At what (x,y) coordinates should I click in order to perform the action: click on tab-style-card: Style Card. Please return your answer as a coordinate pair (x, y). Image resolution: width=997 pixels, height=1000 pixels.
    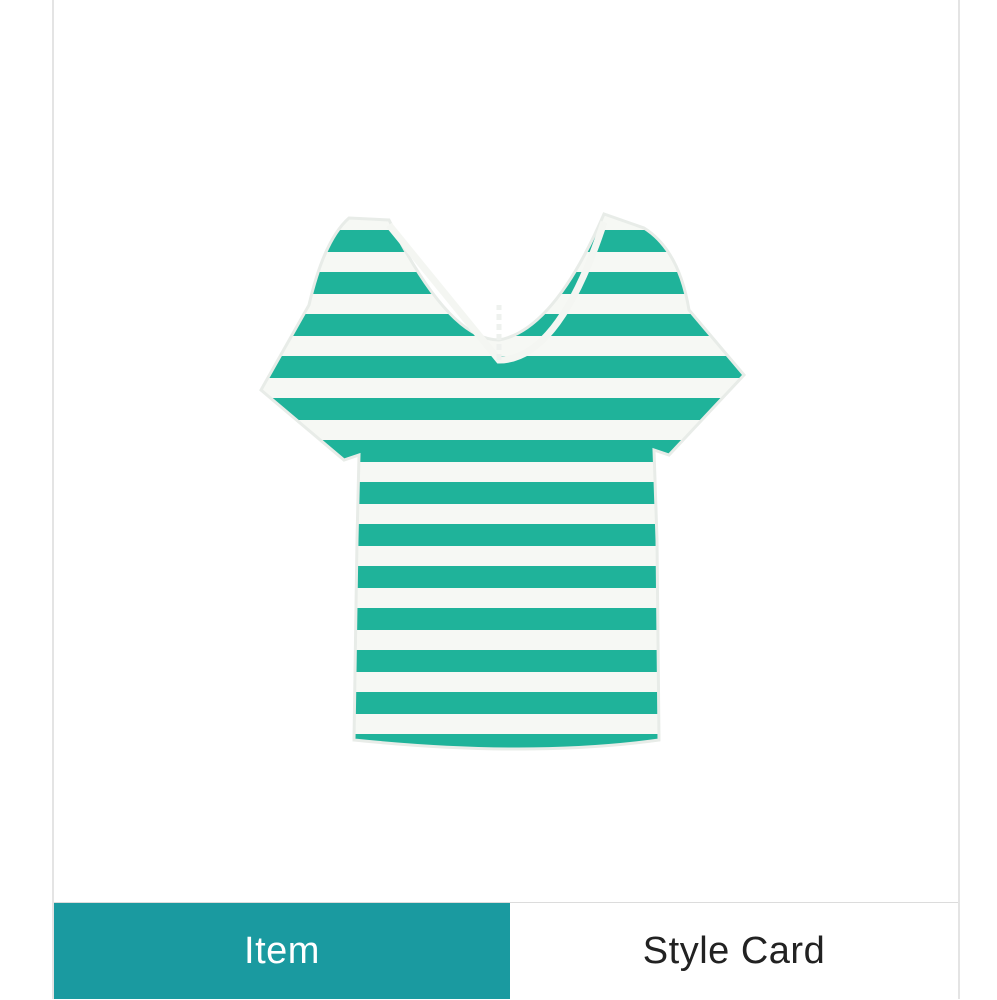
    Looking at the image, I should click on (734, 951).